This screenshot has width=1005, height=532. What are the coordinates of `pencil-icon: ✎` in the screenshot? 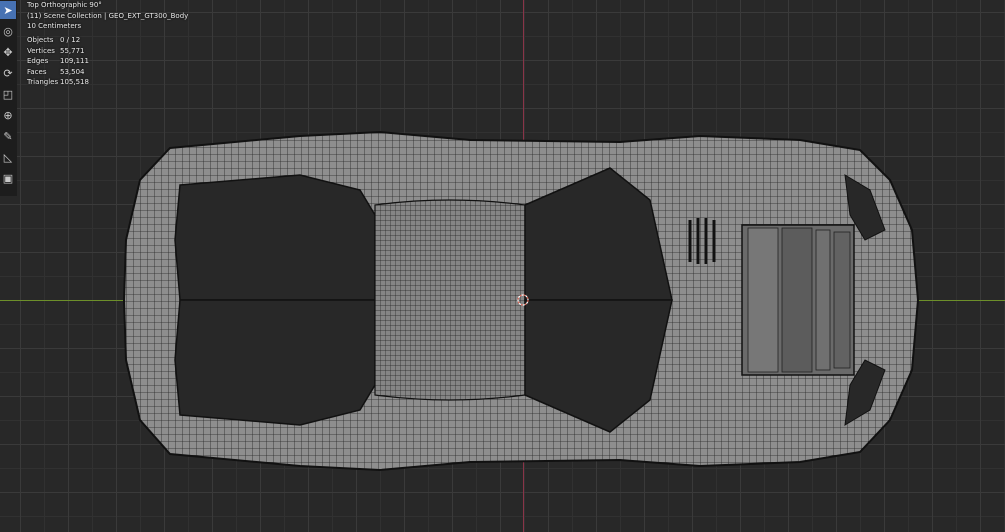 It's located at (8, 136).